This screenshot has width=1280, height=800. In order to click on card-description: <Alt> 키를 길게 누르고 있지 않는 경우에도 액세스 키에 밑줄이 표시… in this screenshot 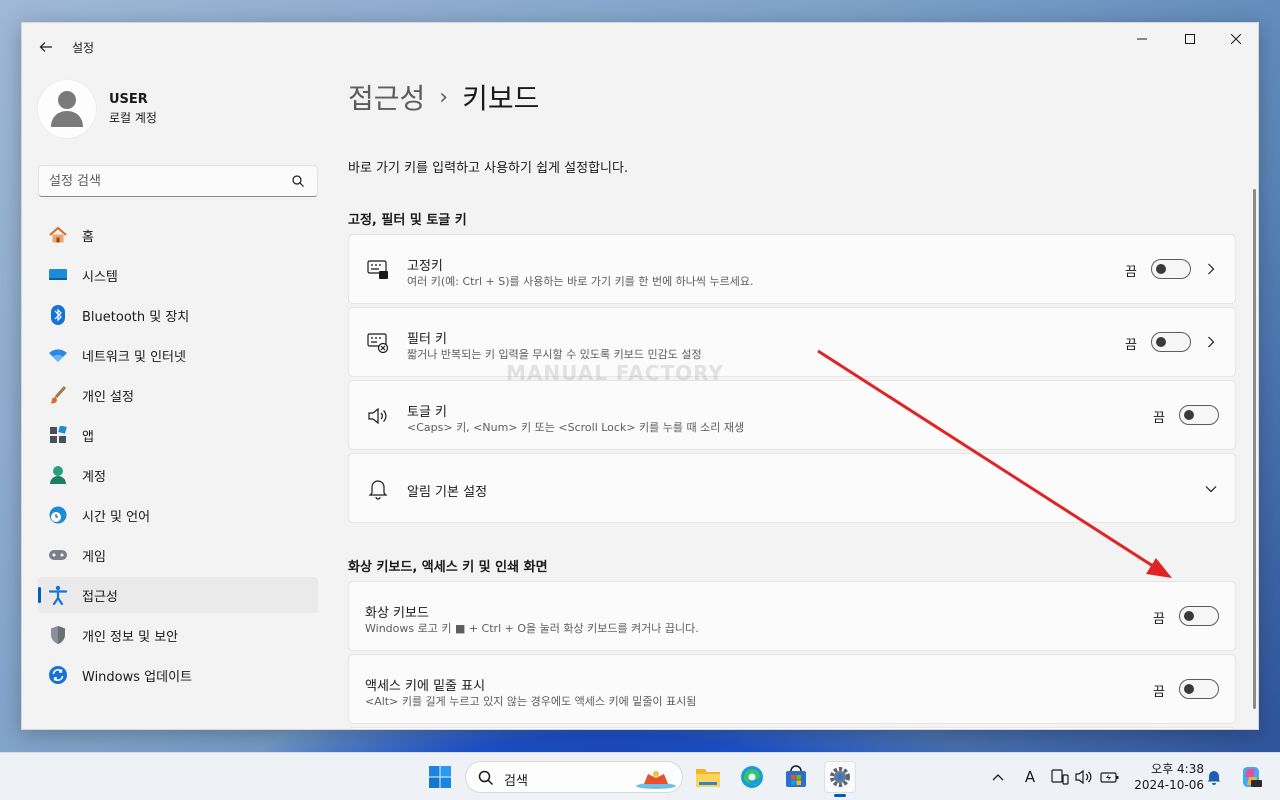, I will do `click(531, 701)`.